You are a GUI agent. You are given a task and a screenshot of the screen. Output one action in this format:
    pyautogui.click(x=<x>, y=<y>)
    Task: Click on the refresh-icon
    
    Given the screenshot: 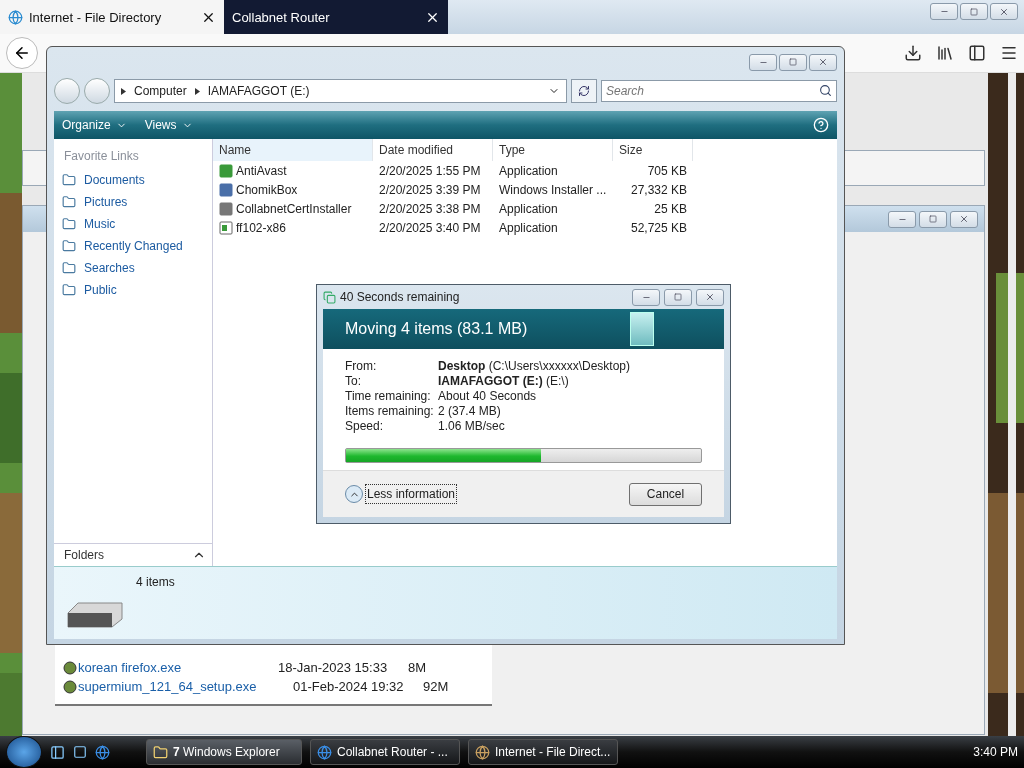 What is the action you would take?
    pyautogui.click(x=584, y=91)
    